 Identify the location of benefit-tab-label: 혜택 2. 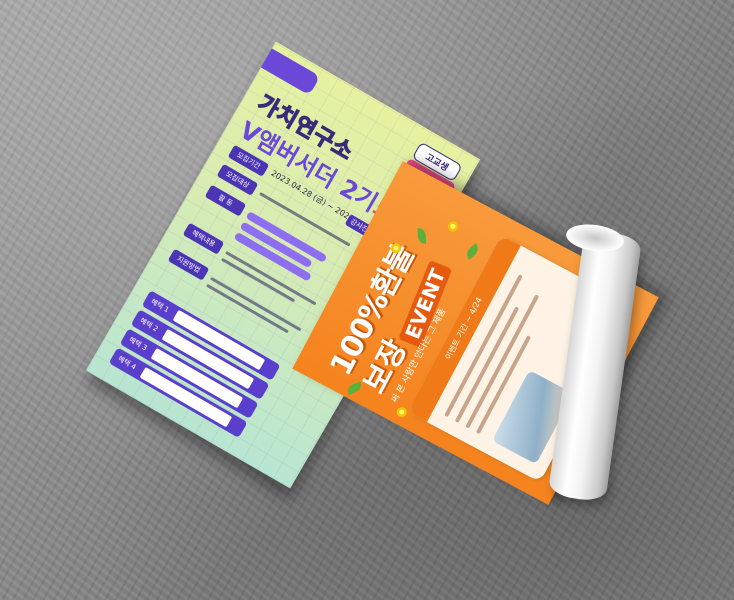
(149, 325).